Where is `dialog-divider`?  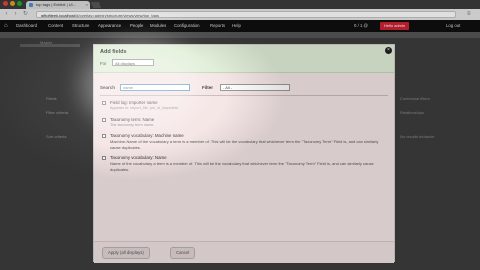 dialog-divider is located at coordinates (244, 95).